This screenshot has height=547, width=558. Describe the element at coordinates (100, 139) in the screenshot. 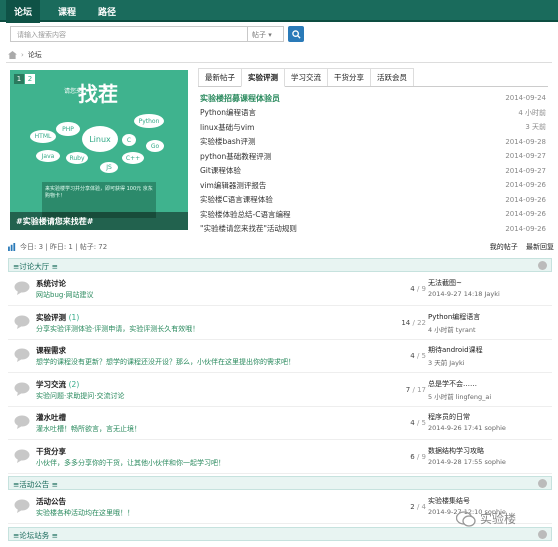

I see `badge-linux: Linux` at that location.